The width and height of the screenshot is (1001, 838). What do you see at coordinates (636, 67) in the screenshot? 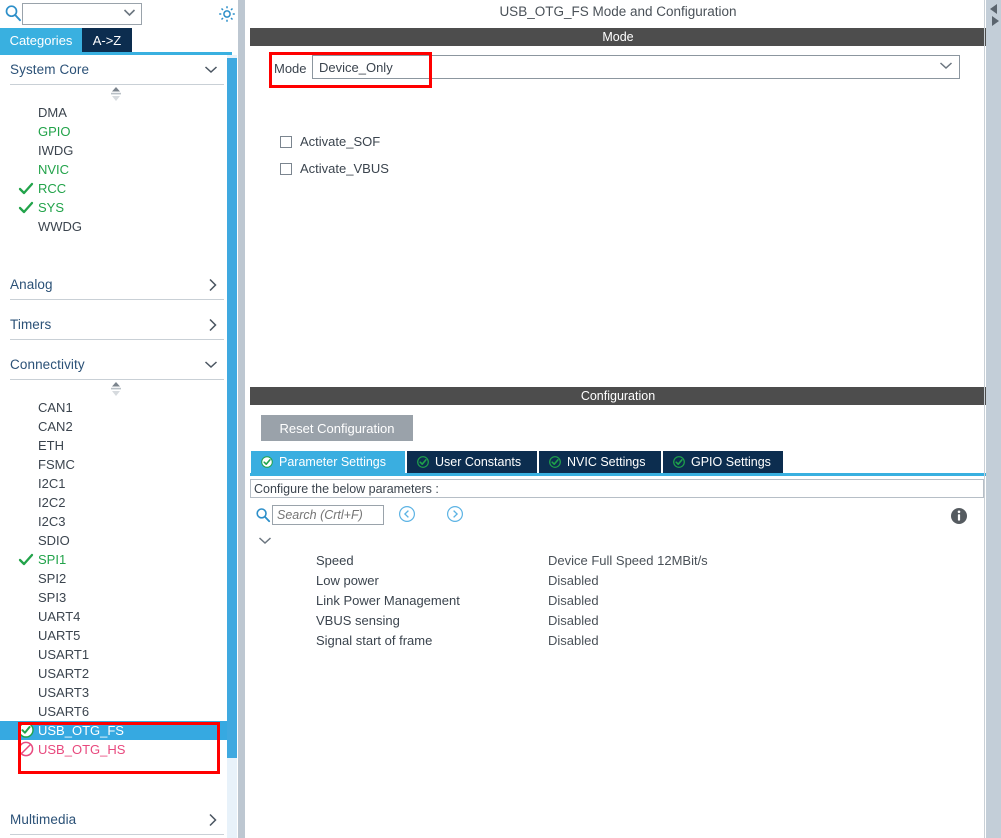
I see `mode-select: Device_Only` at bounding box center [636, 67].